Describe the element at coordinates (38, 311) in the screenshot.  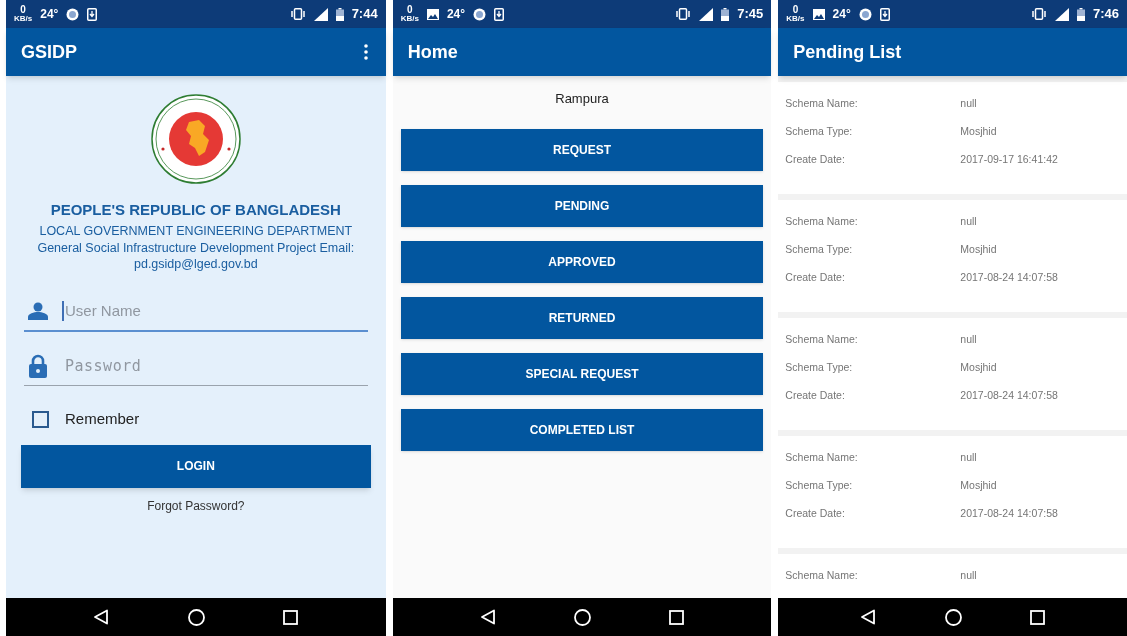
I see `person-icon` at that location.